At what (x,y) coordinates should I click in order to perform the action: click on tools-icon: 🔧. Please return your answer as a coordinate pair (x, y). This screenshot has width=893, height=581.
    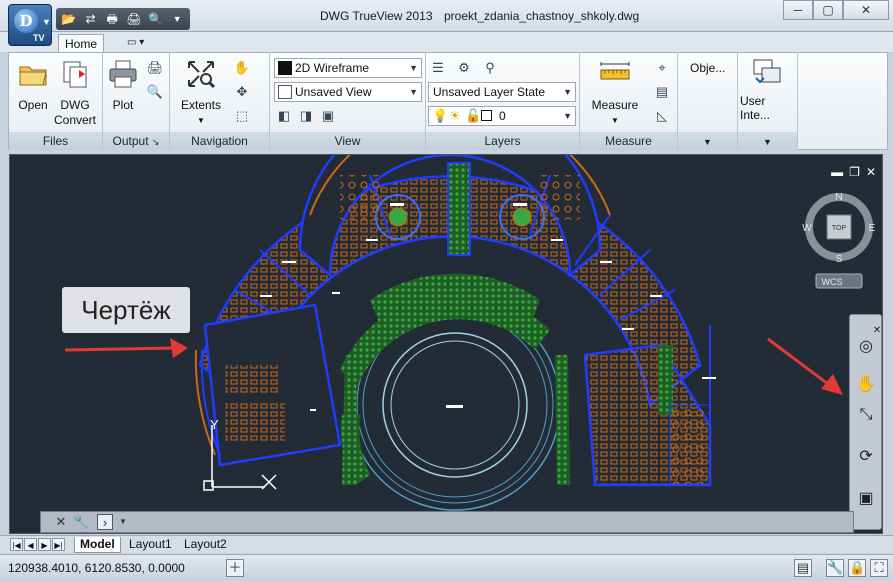
    Looking at the image, I should click on (835, 568).